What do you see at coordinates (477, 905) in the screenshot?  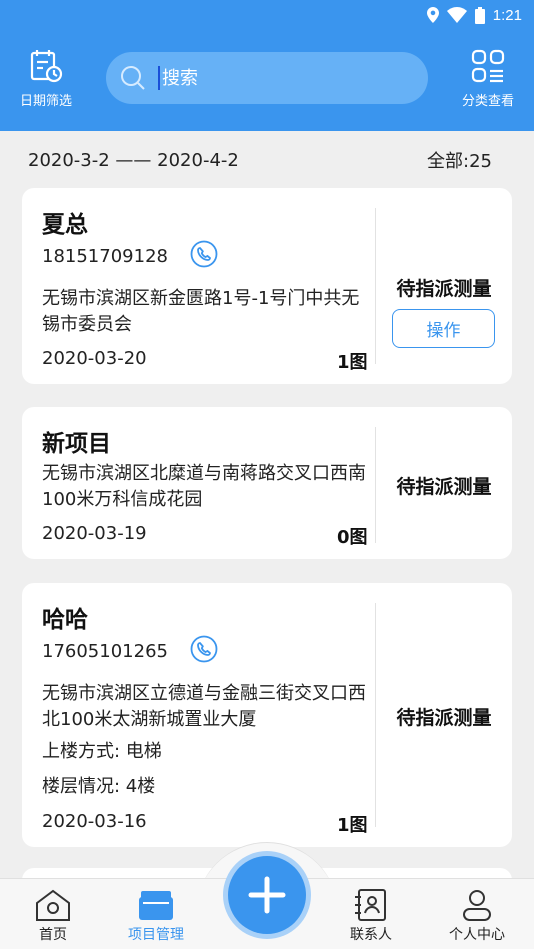 I see `user-icon` at bounding box center [477, 905].